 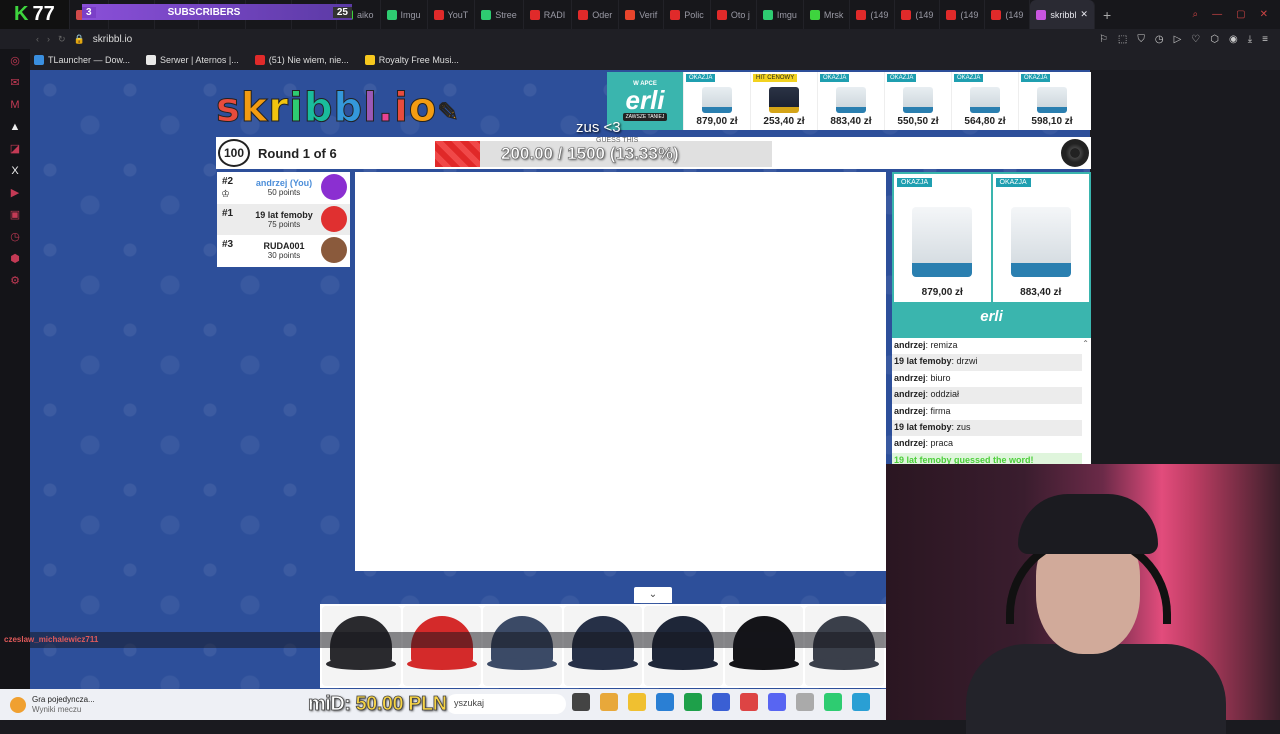 I want to click on collapse-ad-button: ⌄, so click(x=653, y=595).